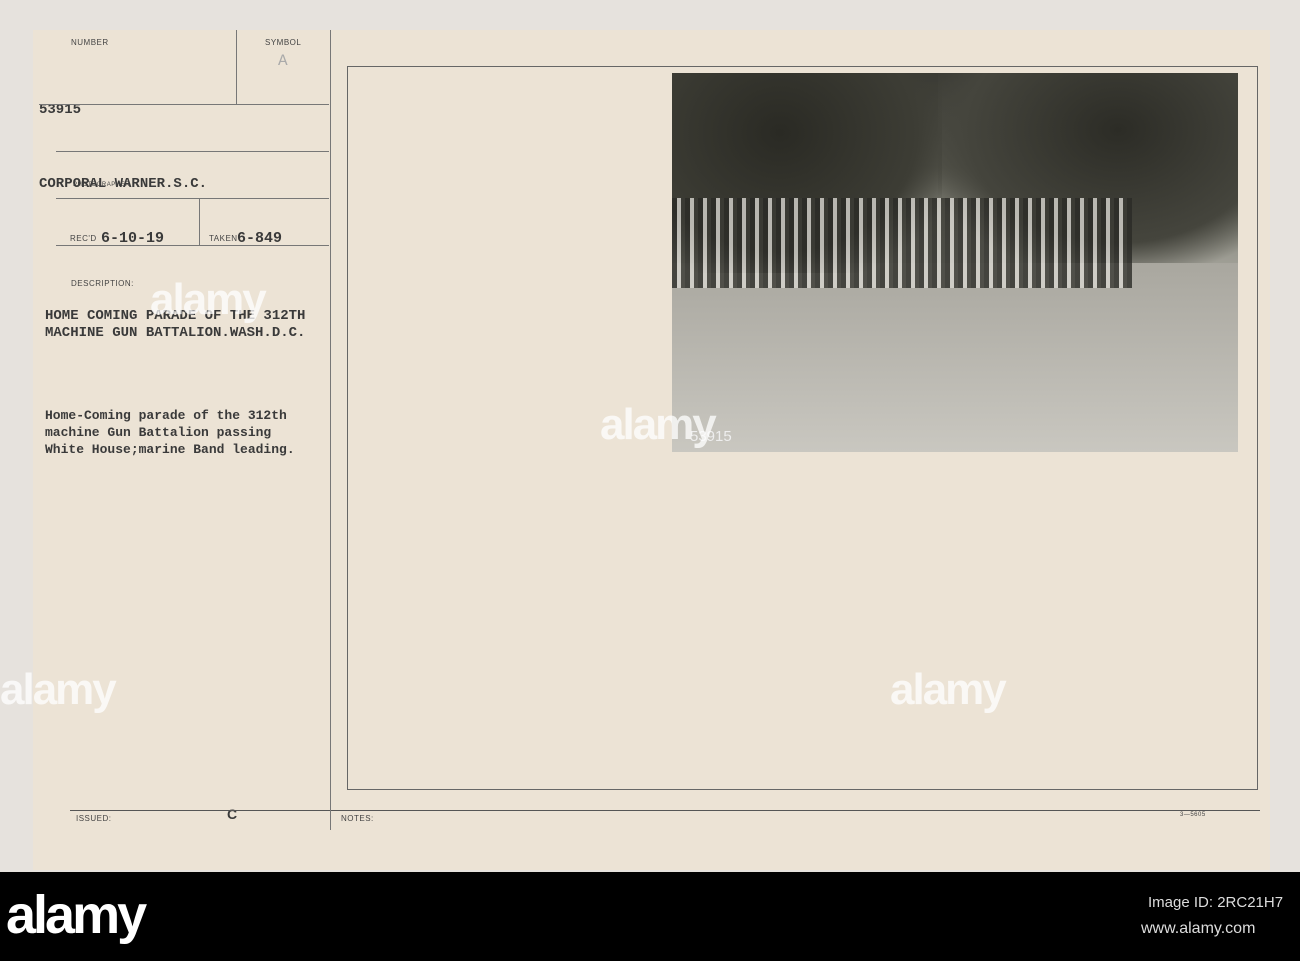 The width and height of the screenshot is (1300, 961). What do you see at coordinates (1193, 815) in the screenshot?
I see `form-number: 3—5605` at bounding box center [1193, 815].